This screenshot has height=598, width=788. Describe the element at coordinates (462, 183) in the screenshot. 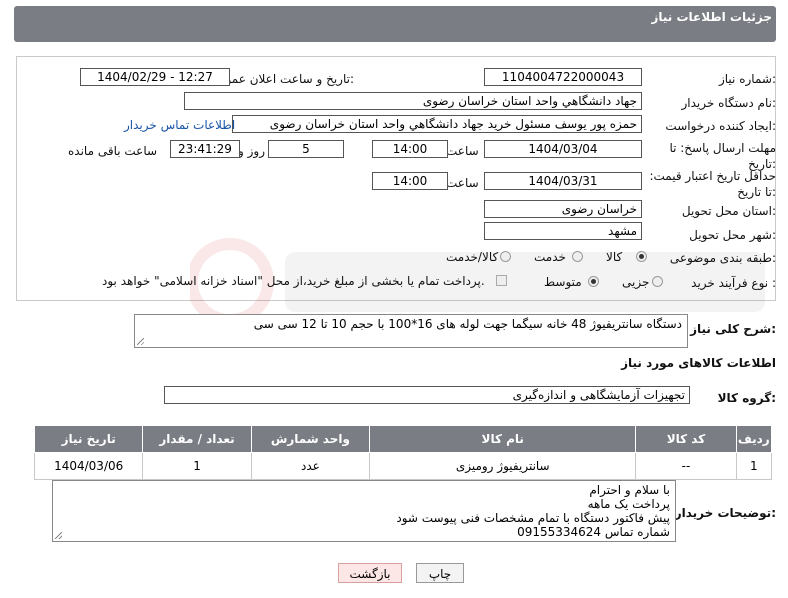

I see `price-validity-time-label: ساعت` at that location.